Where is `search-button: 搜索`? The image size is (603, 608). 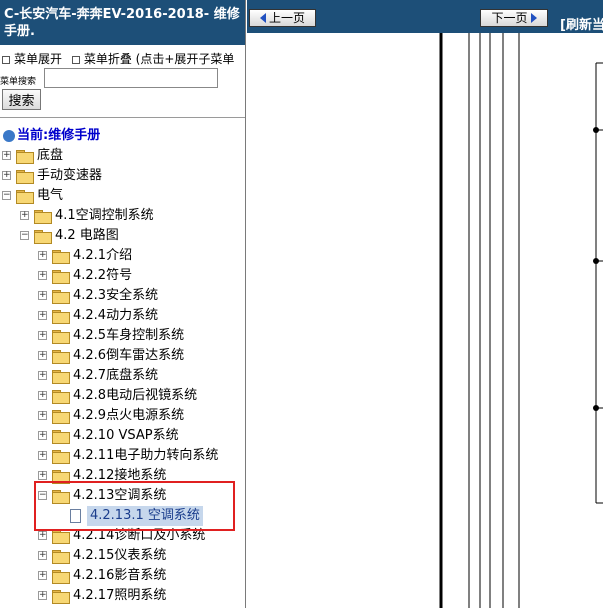
search-button: 搜索 is located at coordinates (21, 99).